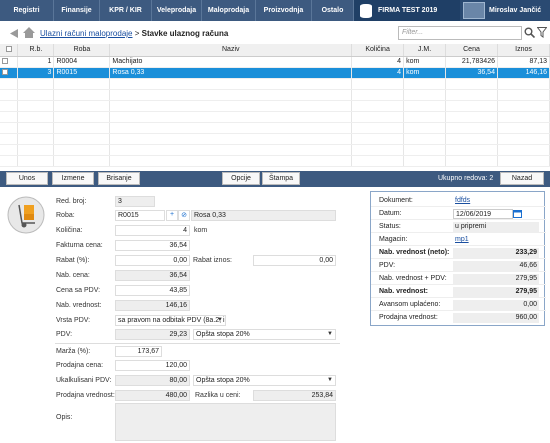 This screenshot has height=443, width=550. What do you see at coordinates (472, 72) in the screenshot?
I see `cell-cena: 36,54` at bounding box center [472, 72].